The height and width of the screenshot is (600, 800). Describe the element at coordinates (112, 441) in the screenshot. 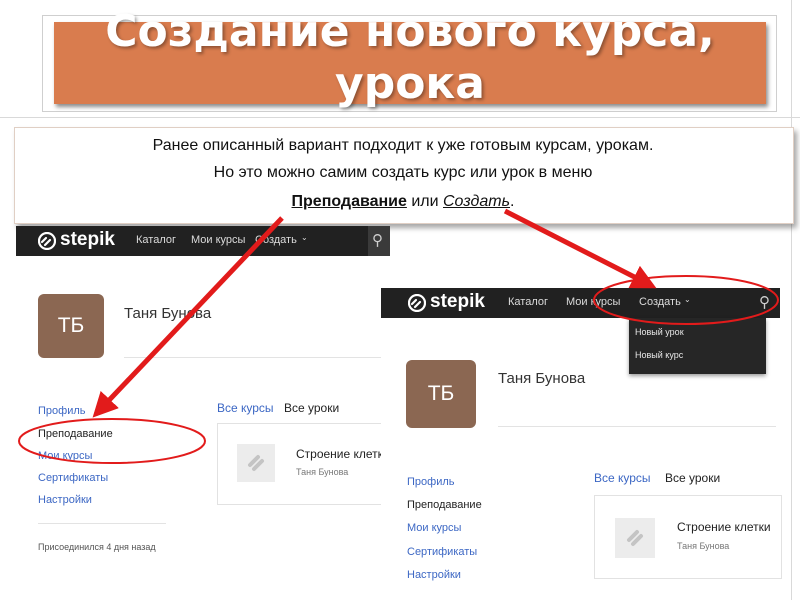

I see `teaching-highlight-ellipse` at that location.